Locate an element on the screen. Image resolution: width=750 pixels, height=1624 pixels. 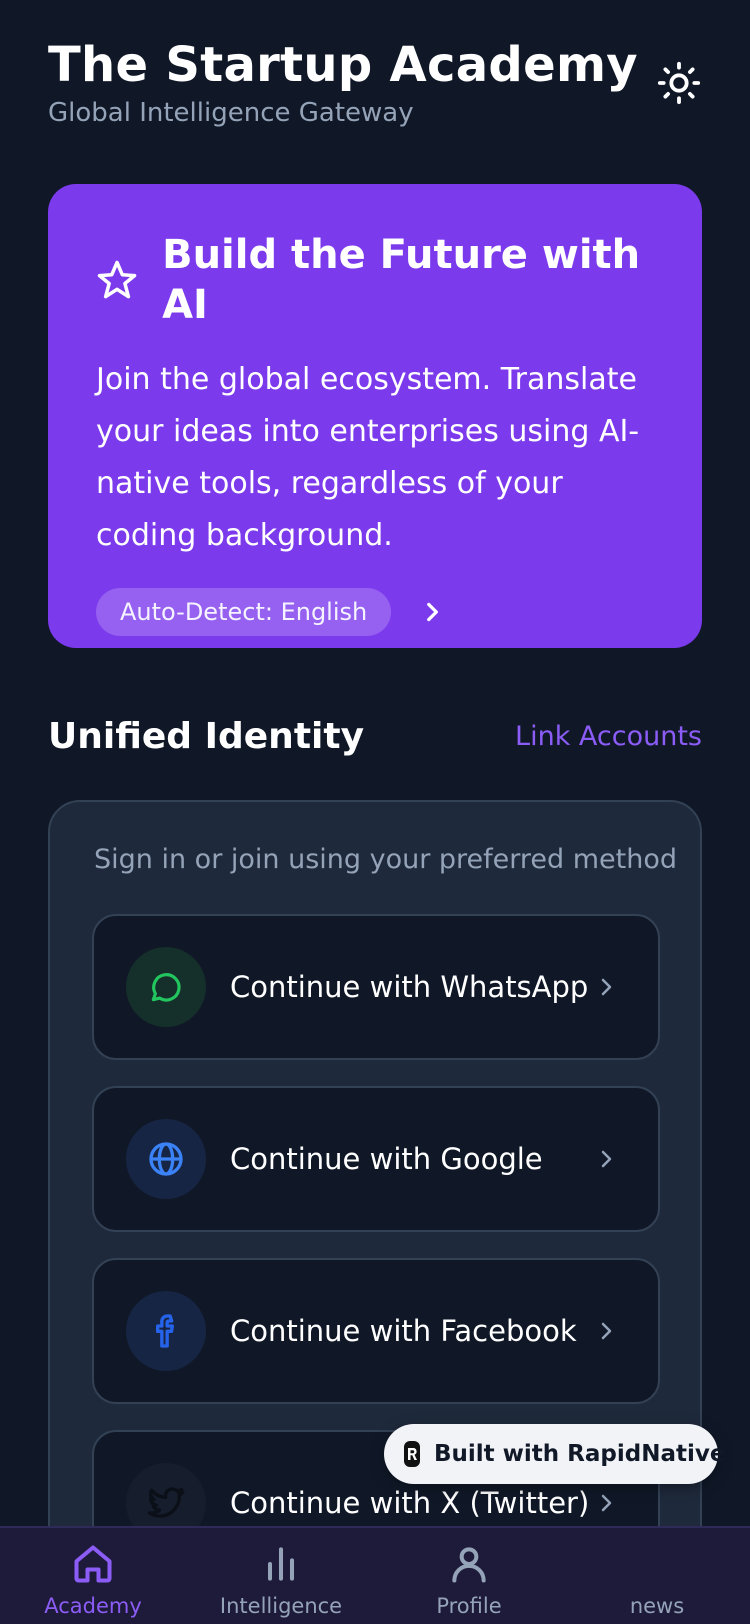
tab-intelligence: Intelligence is located at coordinates (281, 1580).